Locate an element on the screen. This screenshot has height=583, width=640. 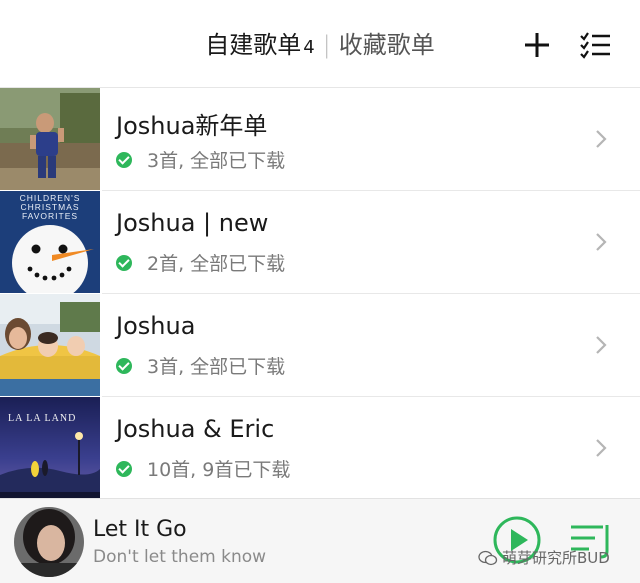
cover-text-line: FAVORITES is located at coordinates (50, 216).